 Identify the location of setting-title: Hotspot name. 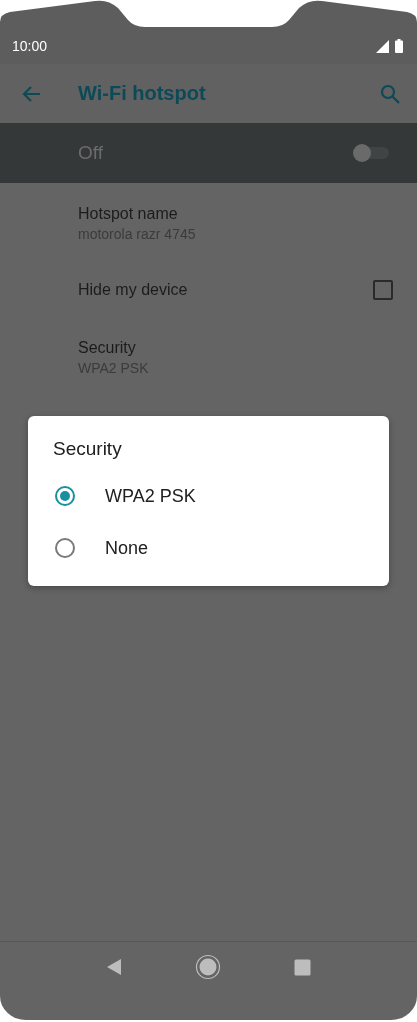
(235, 213).